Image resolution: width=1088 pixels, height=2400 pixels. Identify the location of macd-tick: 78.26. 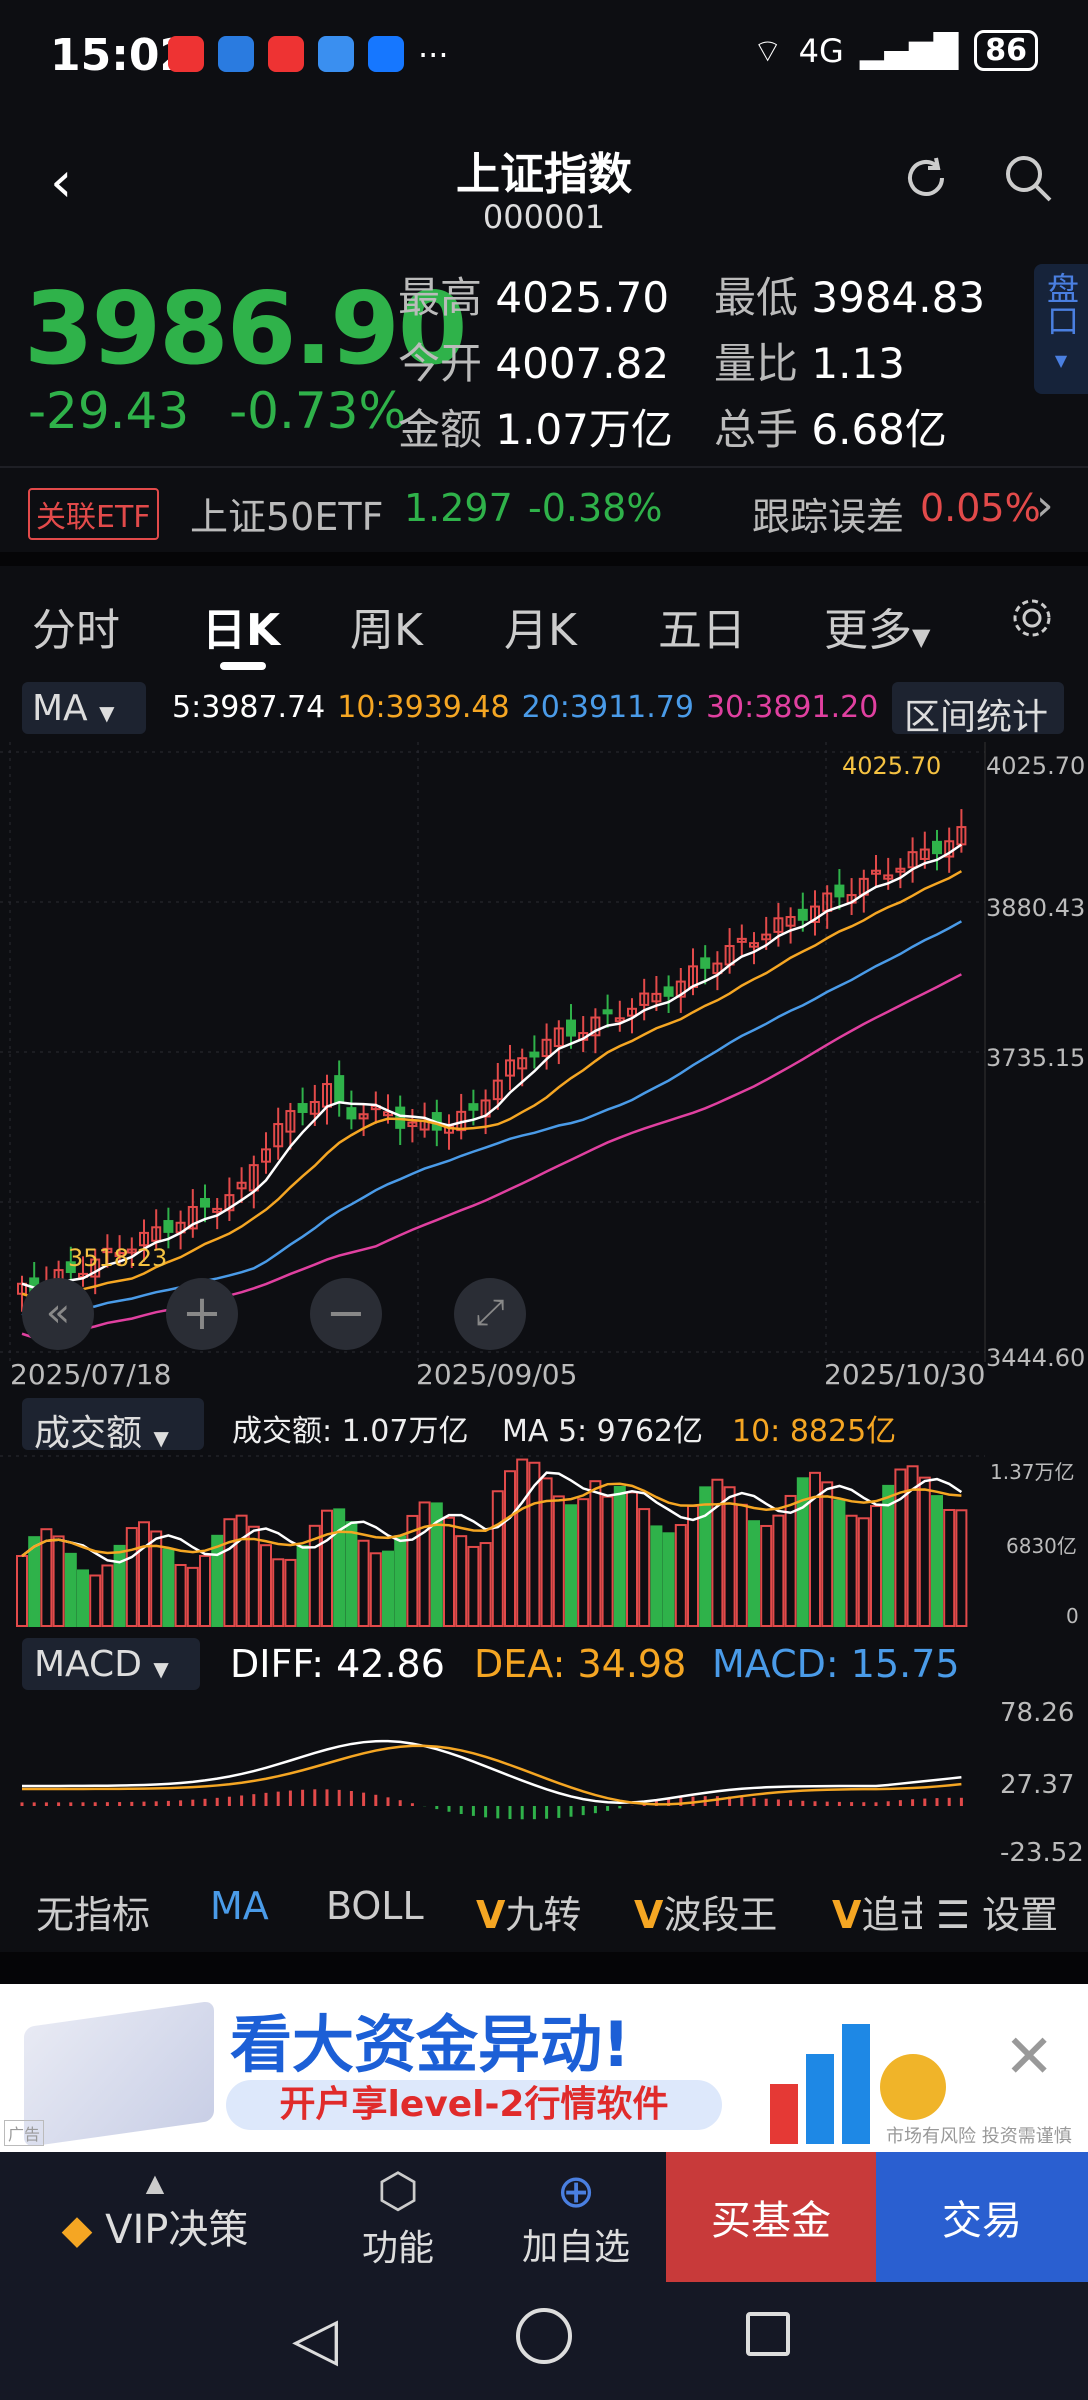
(1037, 1713).